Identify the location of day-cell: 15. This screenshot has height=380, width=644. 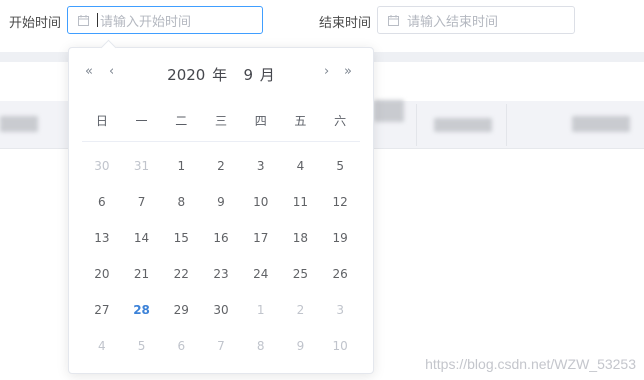
(181, 238).